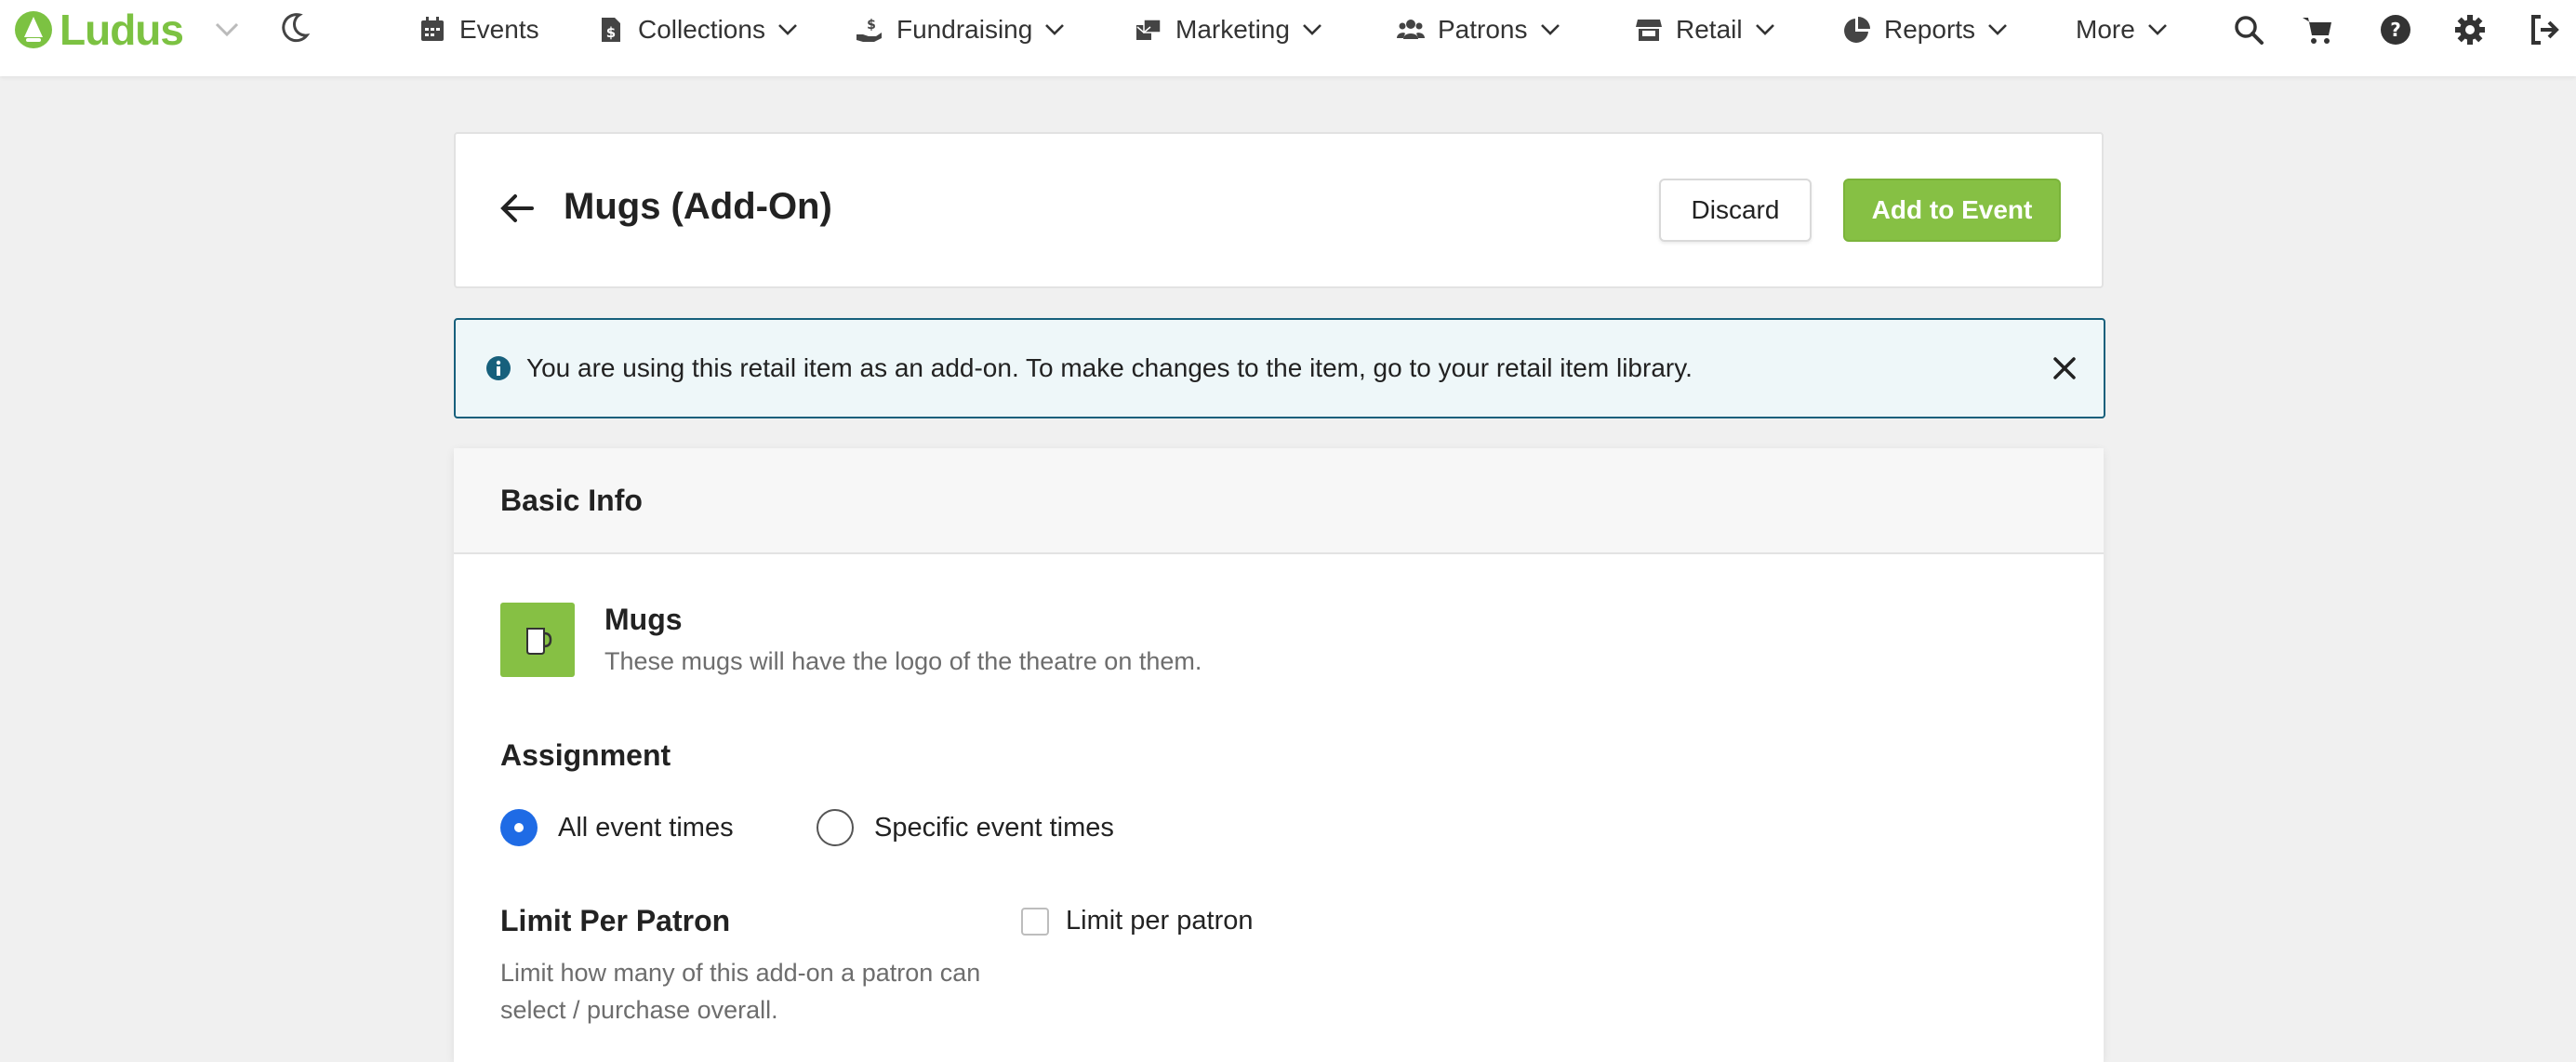 The width and height of the screenshot is (2576, 1062). I want to click on back-arrow-icon, so click(517, 208).